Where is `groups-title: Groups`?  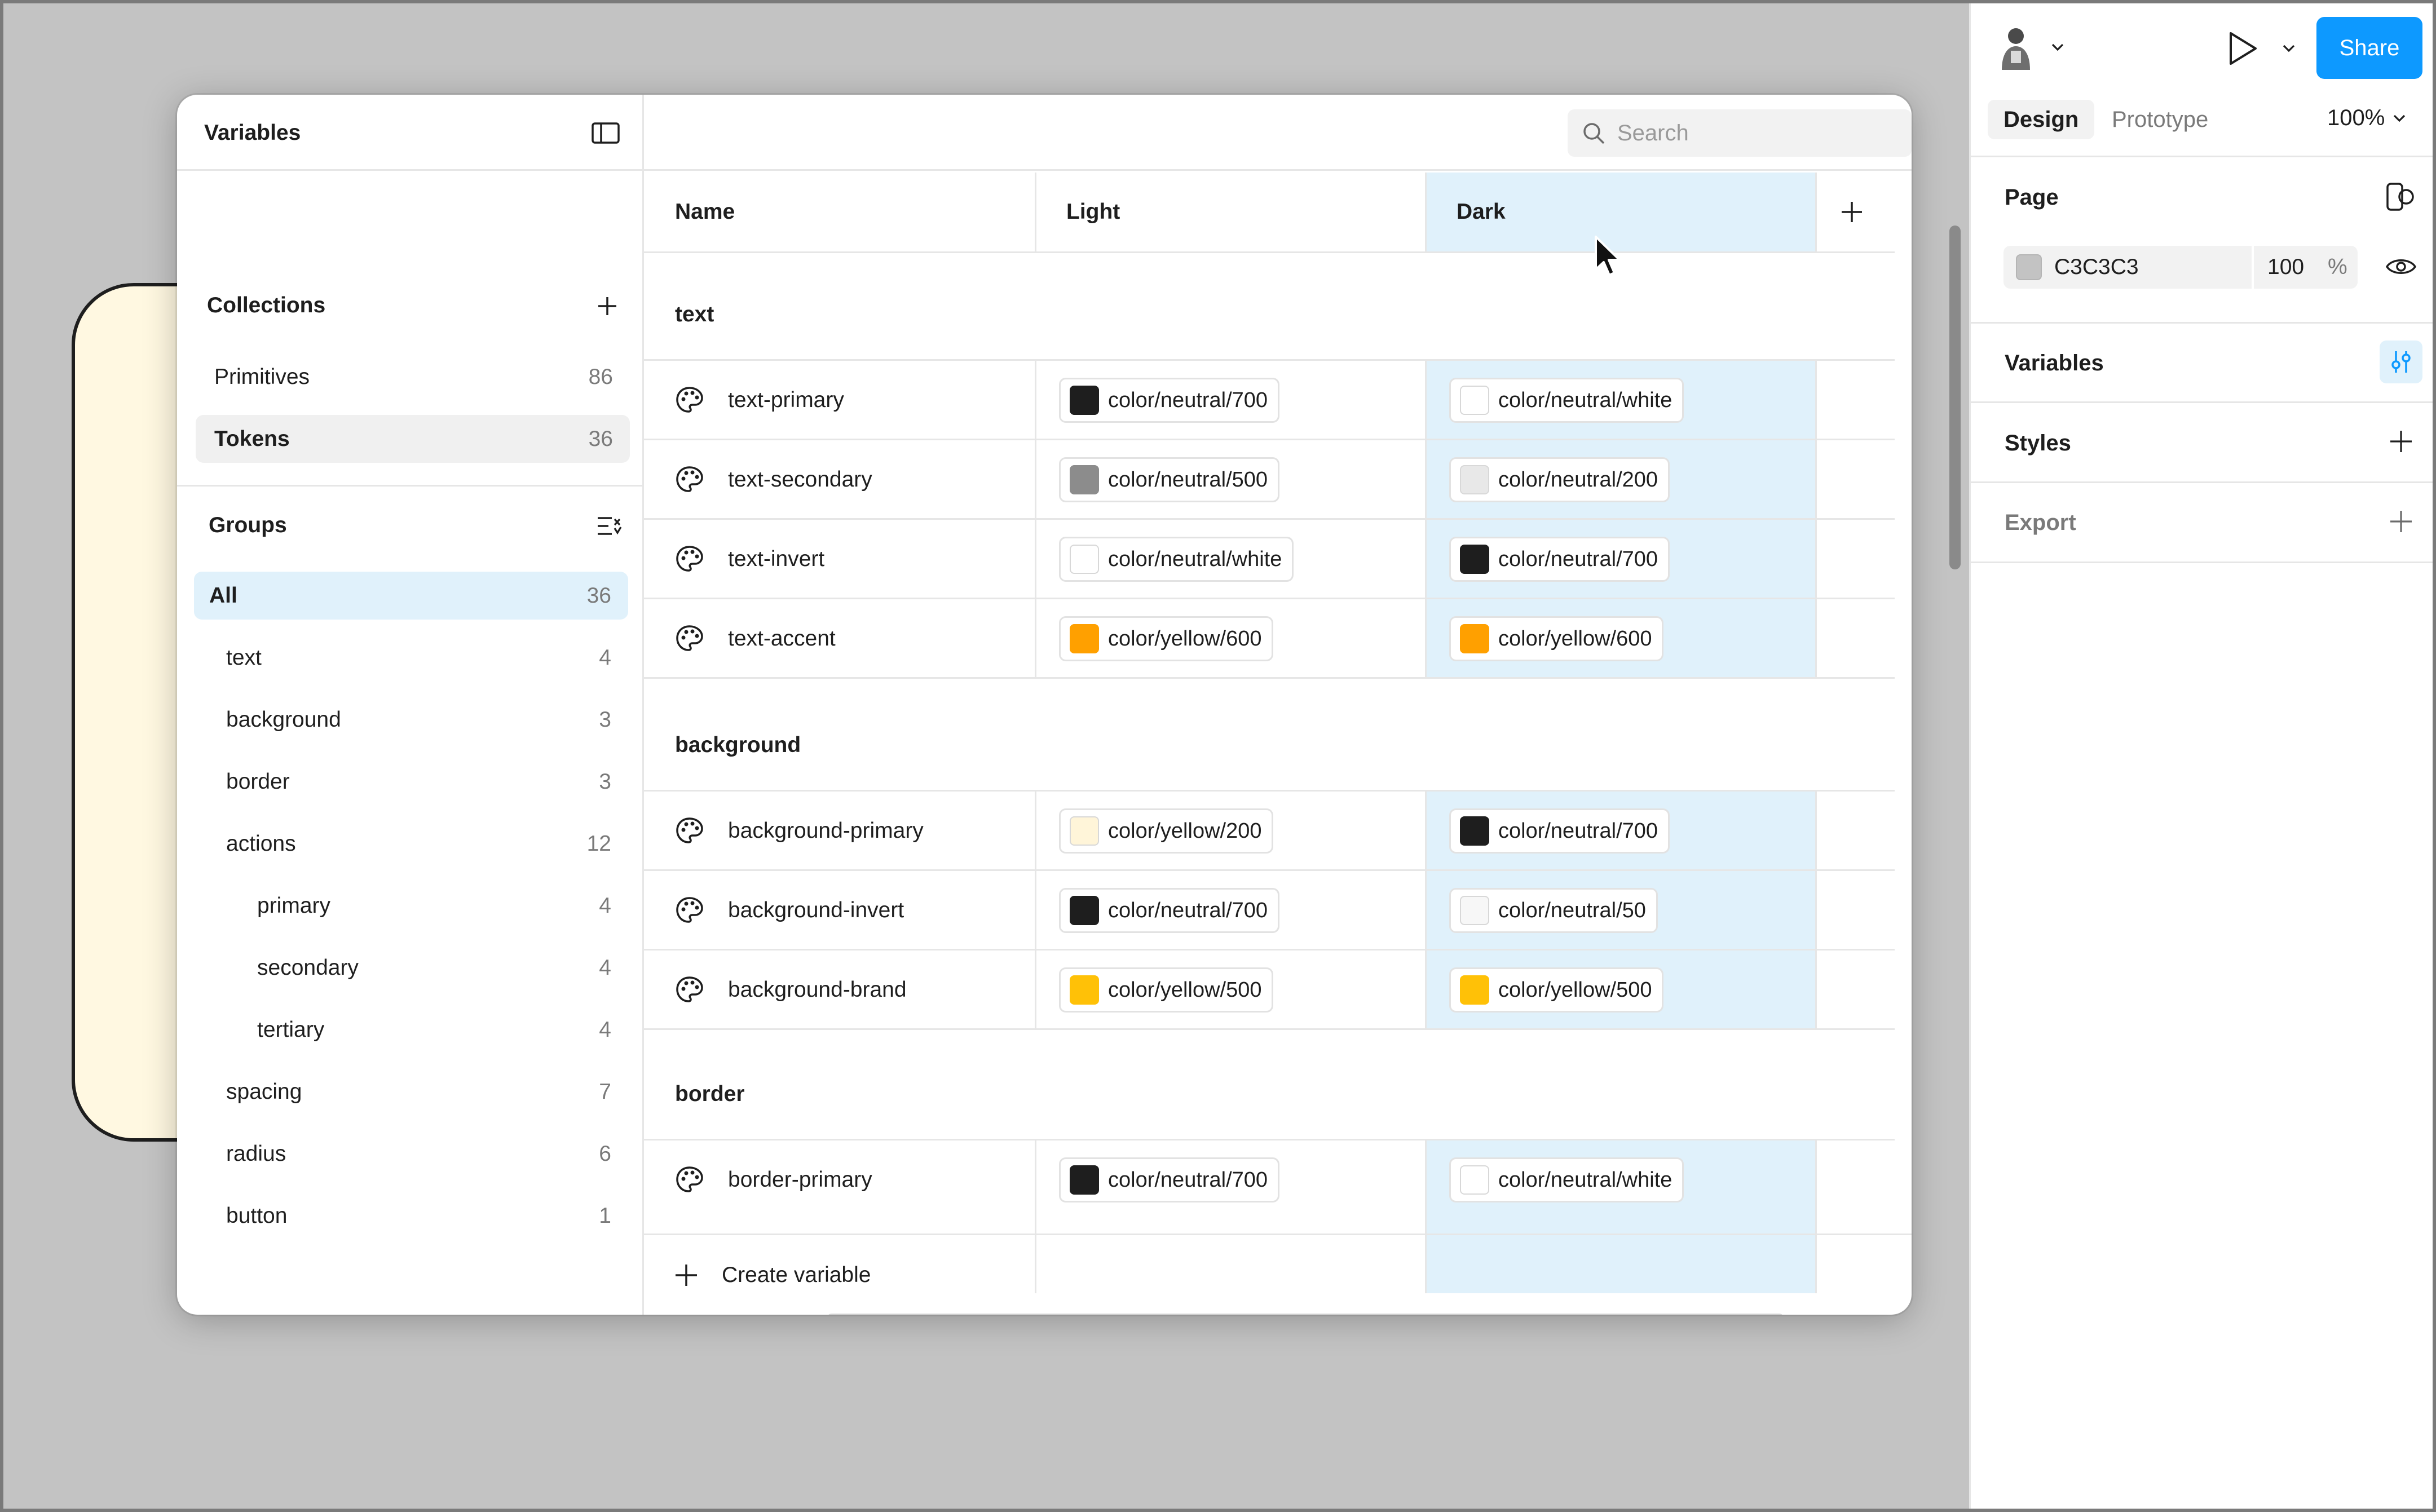 groups-title: Groups is located at coordinates (248, 525).